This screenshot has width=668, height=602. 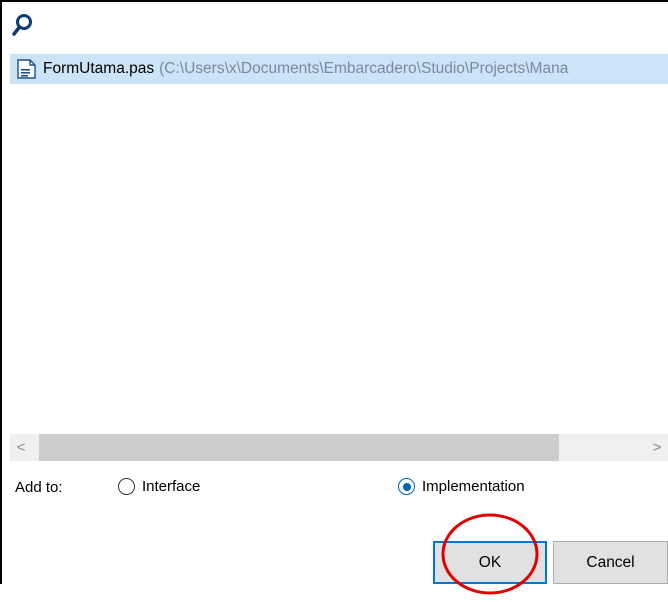 What do you see at coordinates (610, 562) in the screenshot?
I see `cancel-button: Cancel` at bounding box center [610, 562].